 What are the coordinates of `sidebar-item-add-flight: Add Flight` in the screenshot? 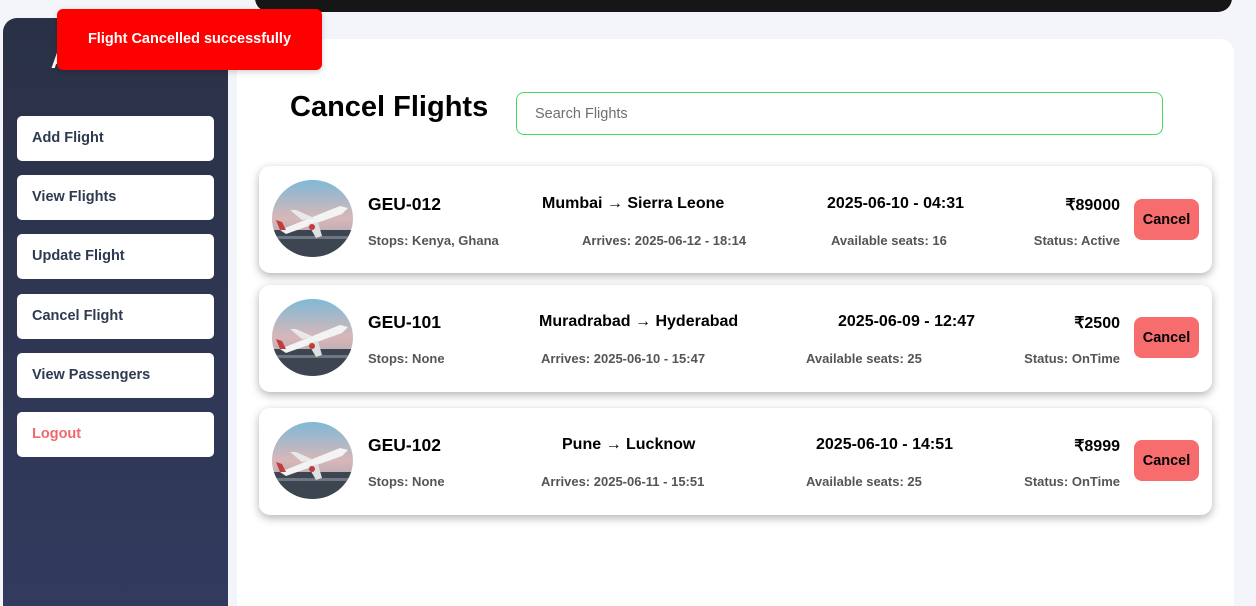 It's located at (115, 138).